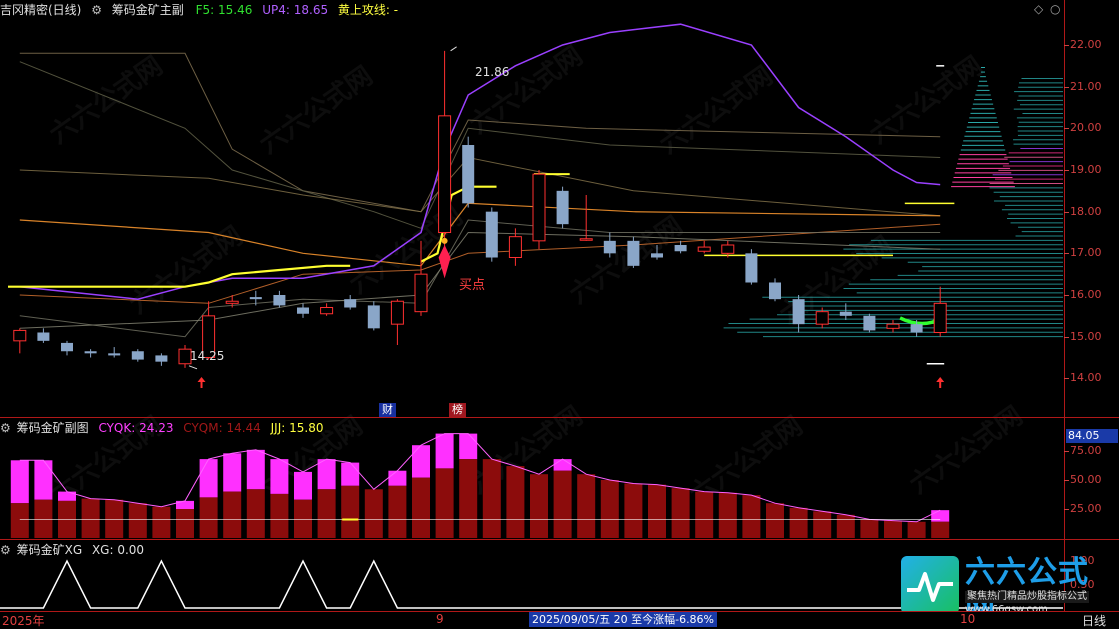  What do you see at coordinates (148, 10) in the screenshot?
I see `indicator-name: 筹码金矿主副` at bounding box center [148, 10].